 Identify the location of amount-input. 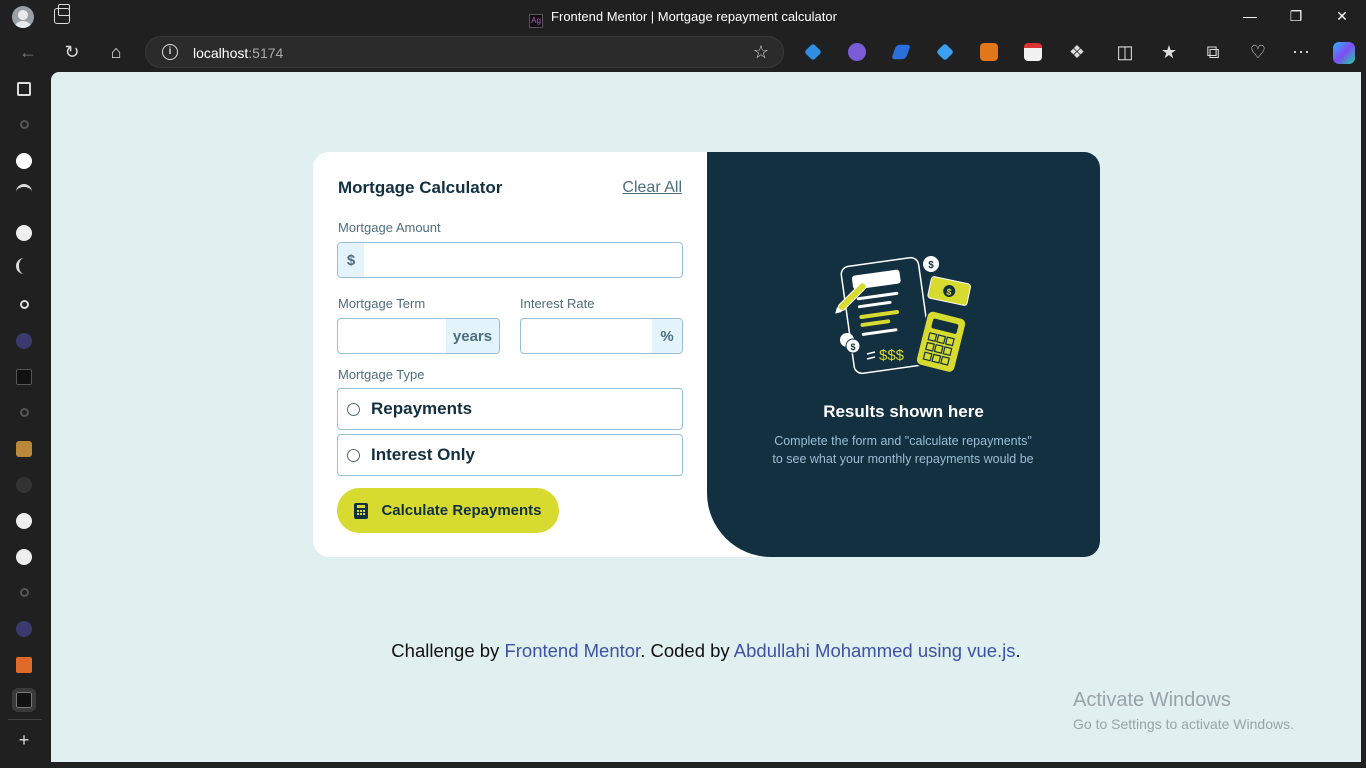
(523, 260).